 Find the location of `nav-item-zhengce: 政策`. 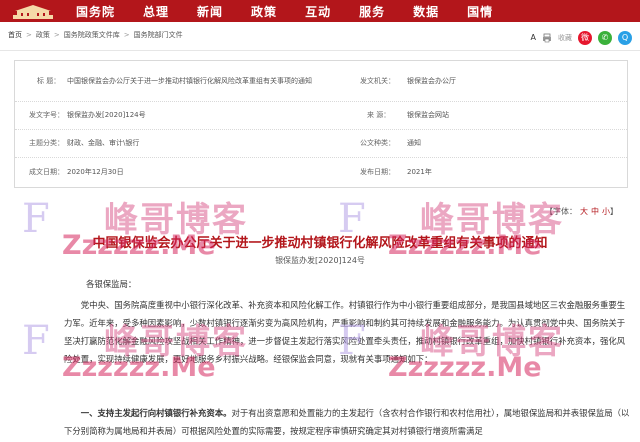

nav-item-zhengce: 政策 is located at coordinates (264, 11).